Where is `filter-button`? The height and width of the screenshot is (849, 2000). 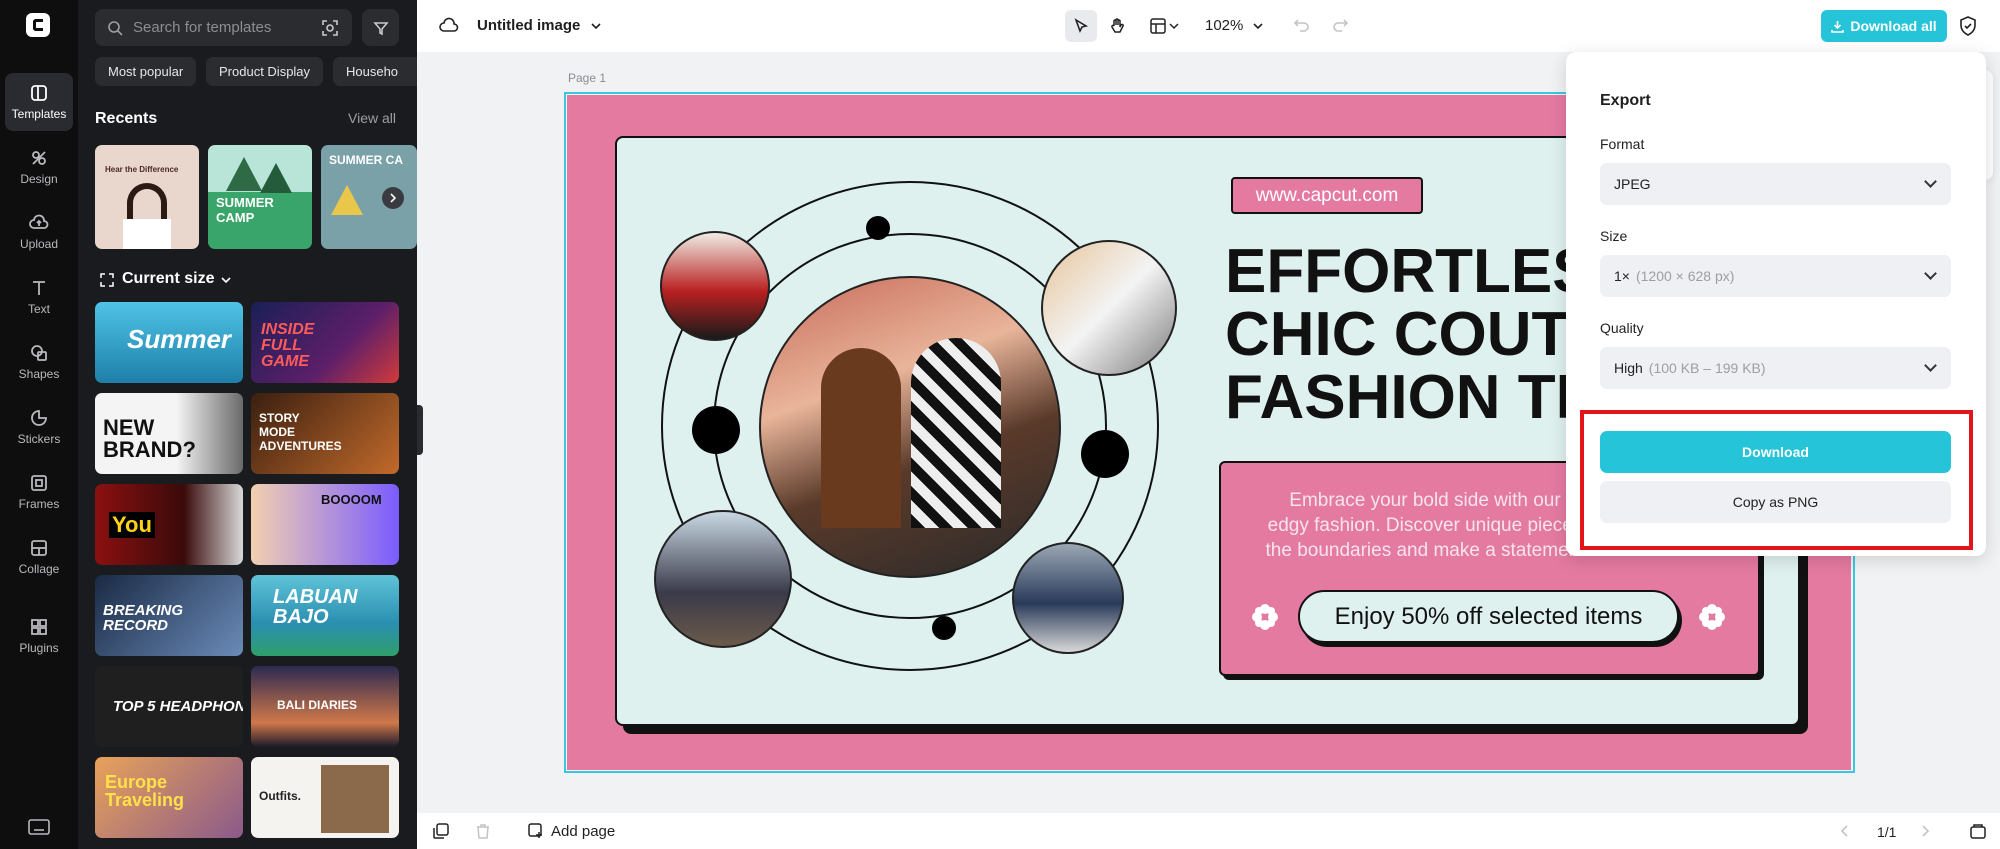 filter-button is located at coordinates (380, 27).